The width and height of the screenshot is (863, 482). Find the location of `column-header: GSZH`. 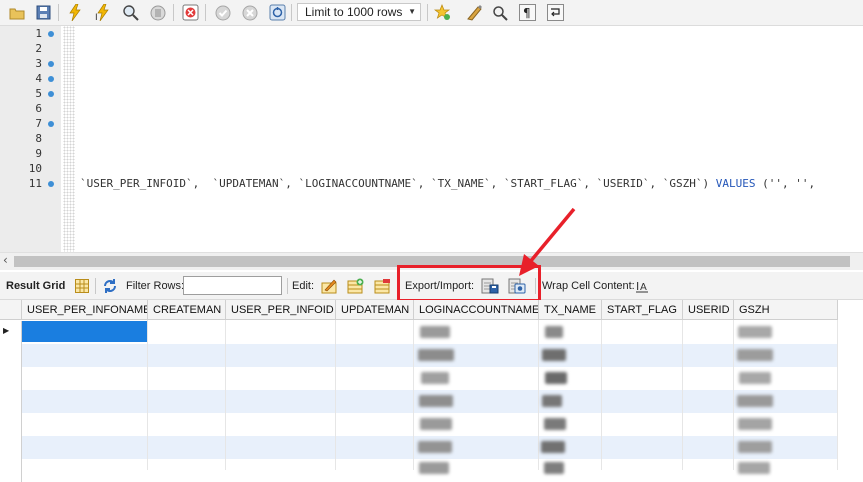

column-header: GSZH is located at coordinates (786, 310).